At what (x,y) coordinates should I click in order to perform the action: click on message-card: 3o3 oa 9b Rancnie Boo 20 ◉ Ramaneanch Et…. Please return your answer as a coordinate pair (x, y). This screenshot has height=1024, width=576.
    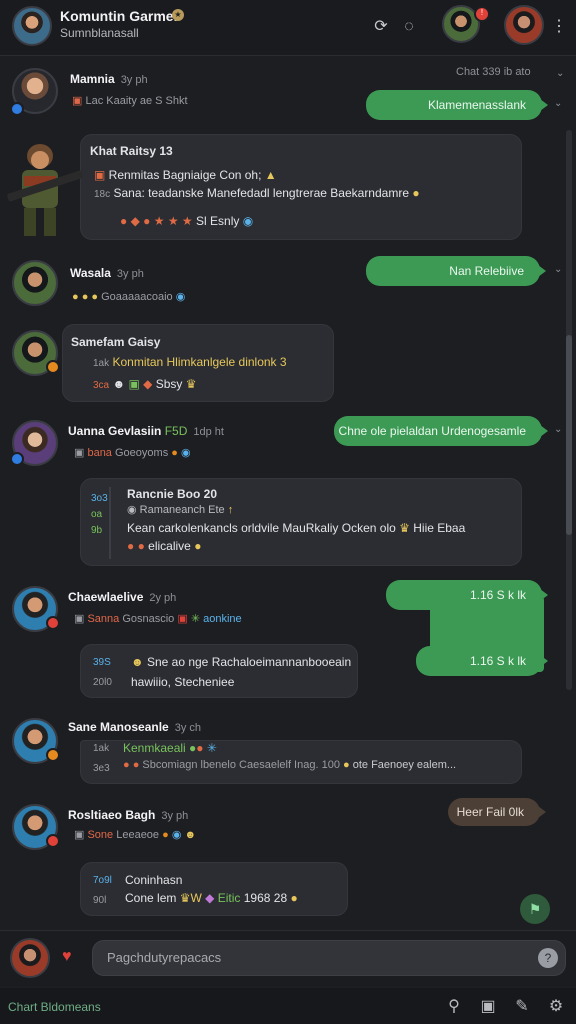
    Looking at the image, I should click on (301, 522).